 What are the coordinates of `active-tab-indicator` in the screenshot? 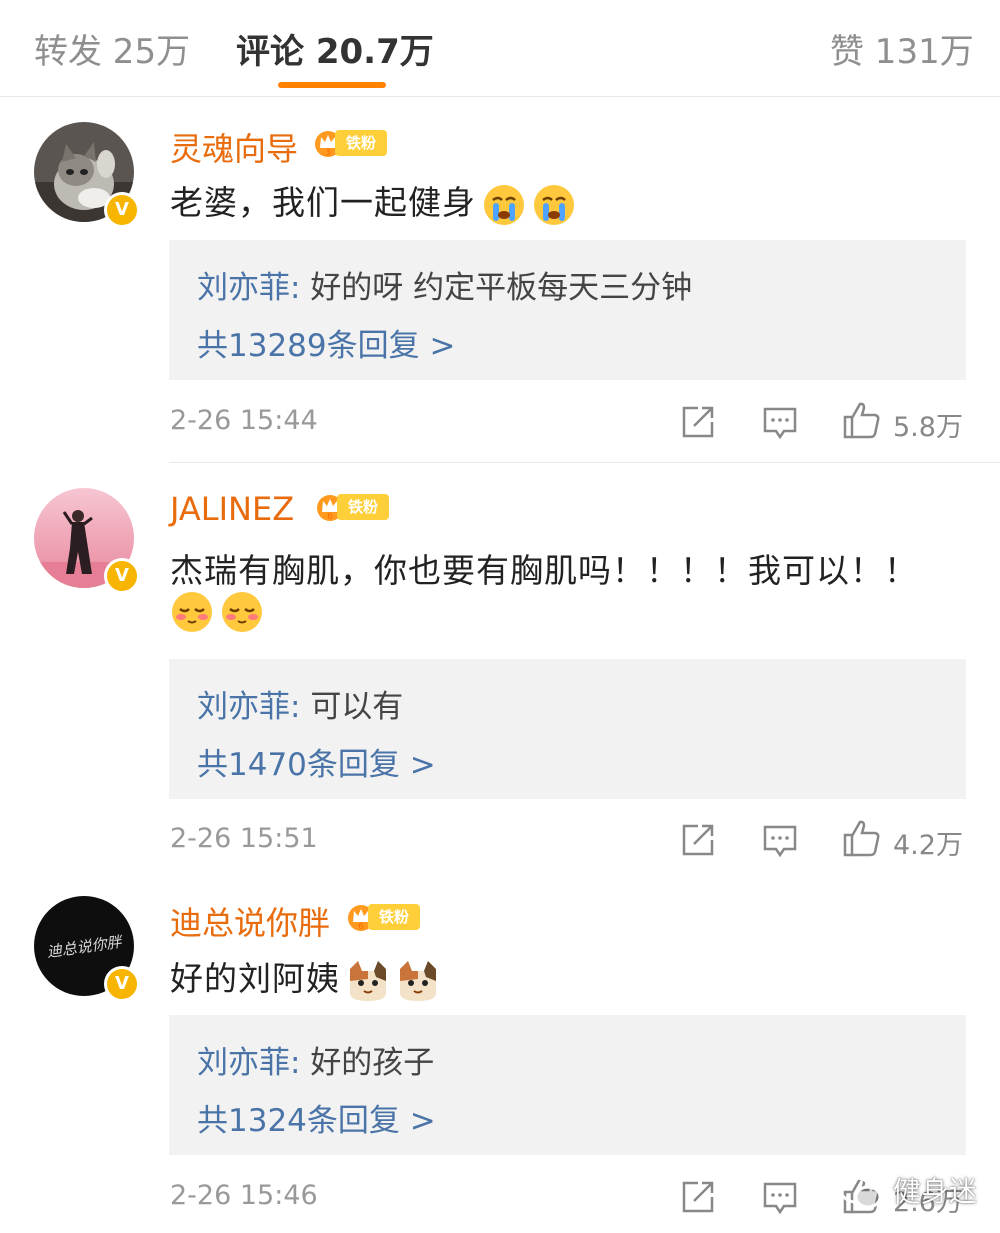 It's located at (332, 85).